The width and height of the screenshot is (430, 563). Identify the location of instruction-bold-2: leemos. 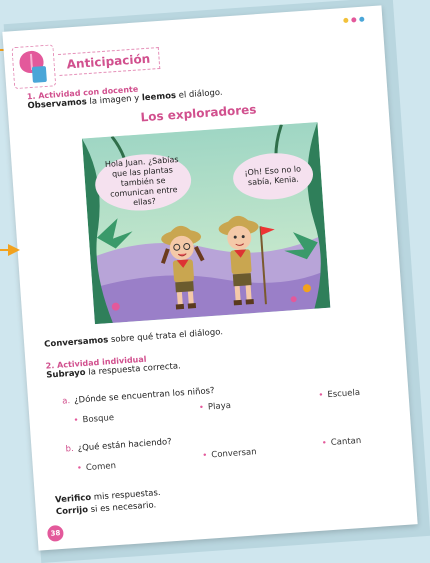
(159, 97).